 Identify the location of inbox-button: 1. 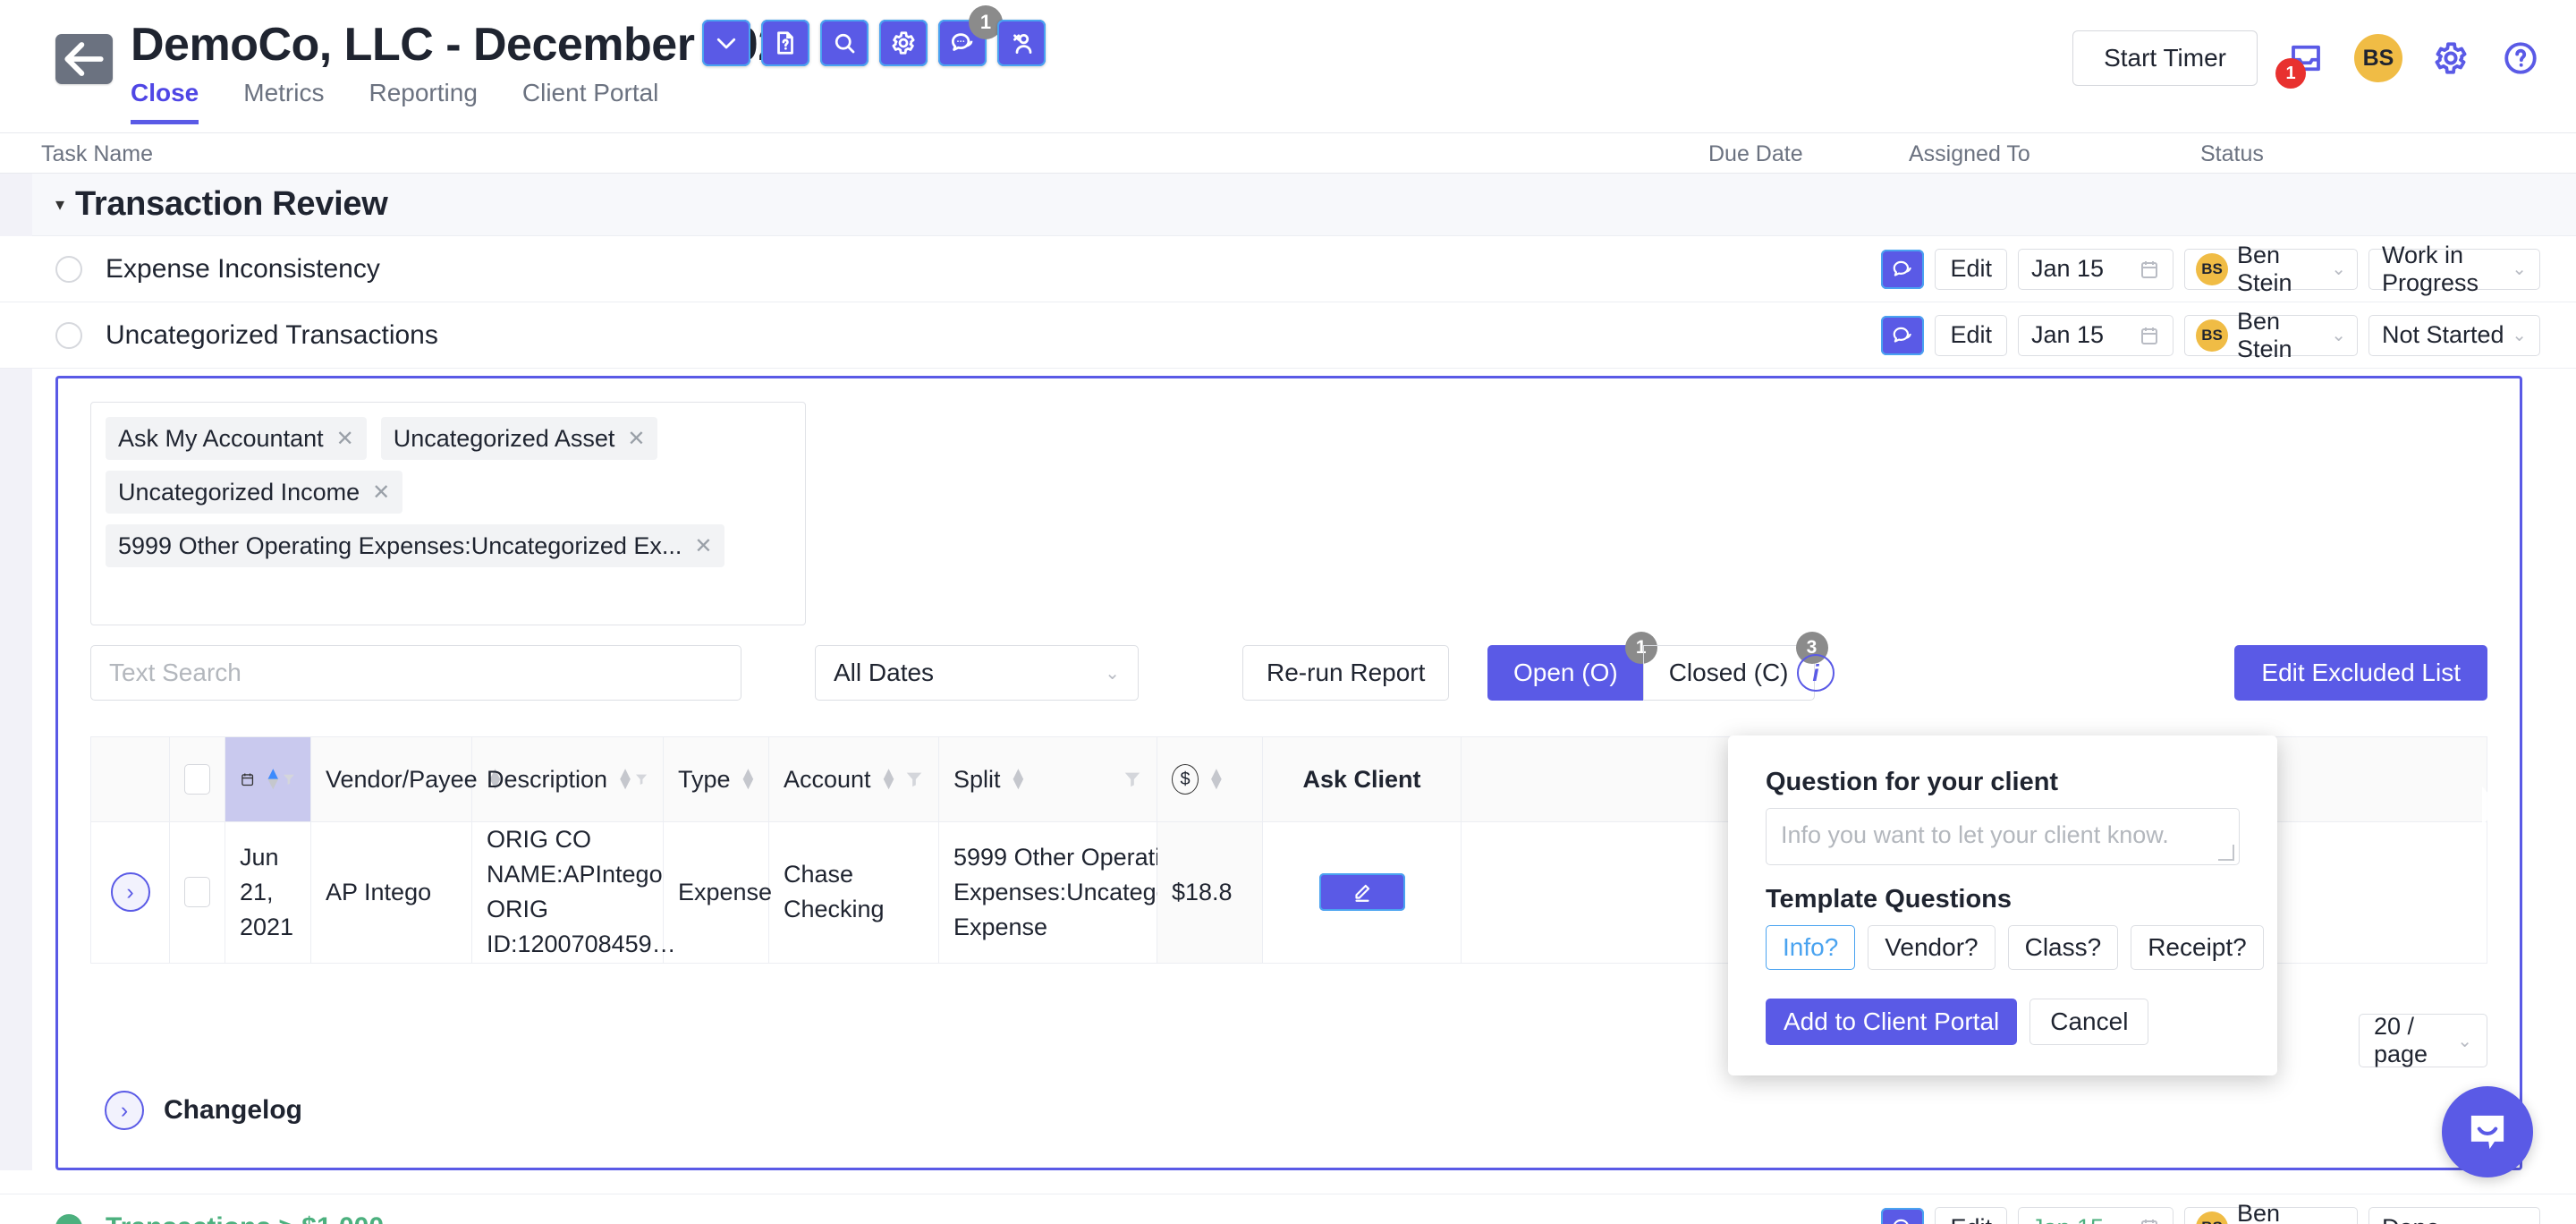
(2301, 63).